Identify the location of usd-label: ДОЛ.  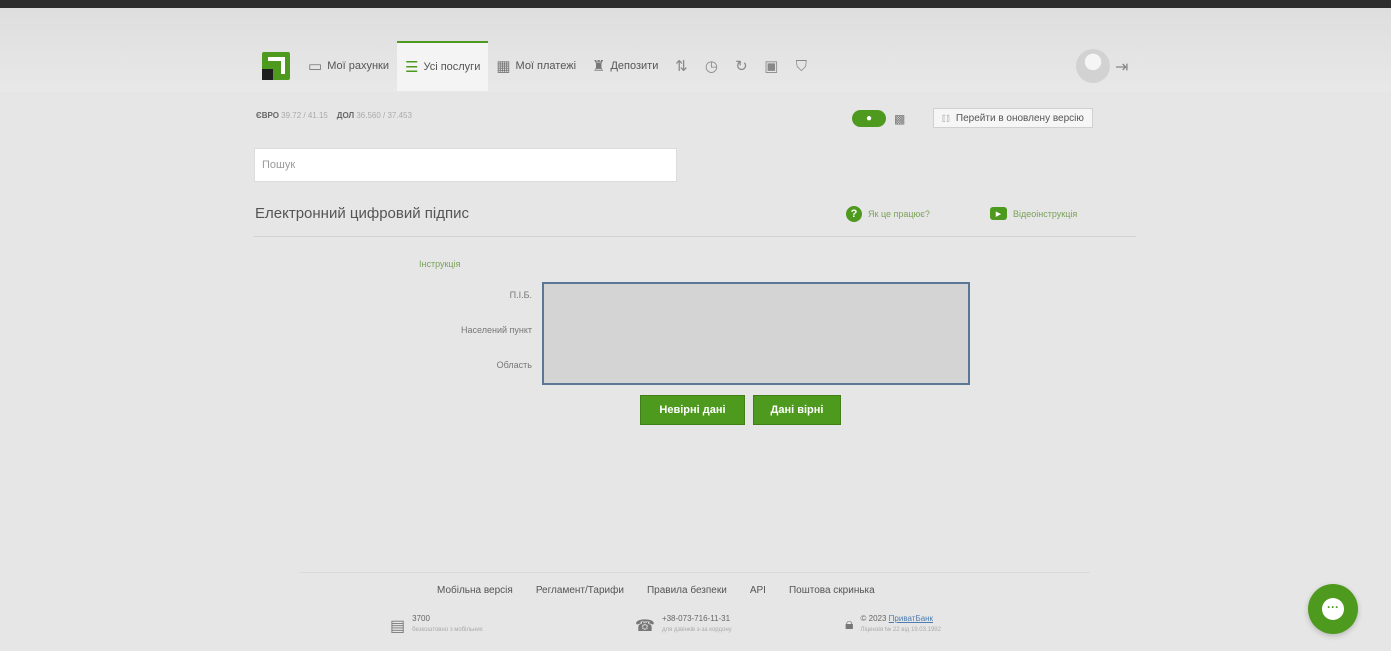
(345, 115).